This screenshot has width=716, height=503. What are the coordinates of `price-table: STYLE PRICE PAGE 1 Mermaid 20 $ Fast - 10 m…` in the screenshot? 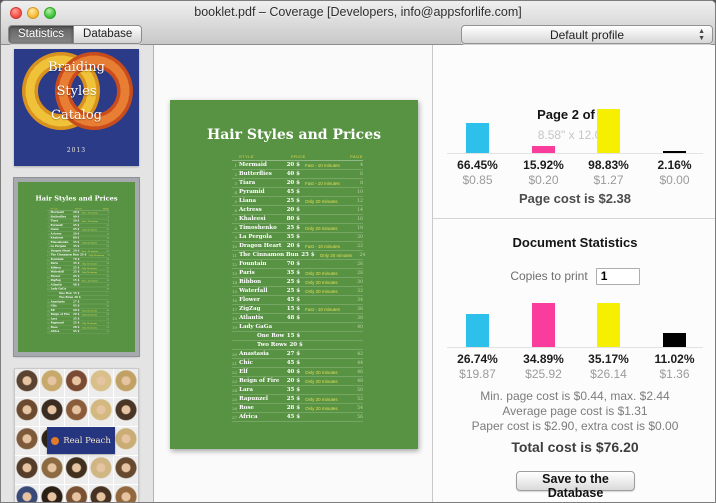 It's located at (78, 270).